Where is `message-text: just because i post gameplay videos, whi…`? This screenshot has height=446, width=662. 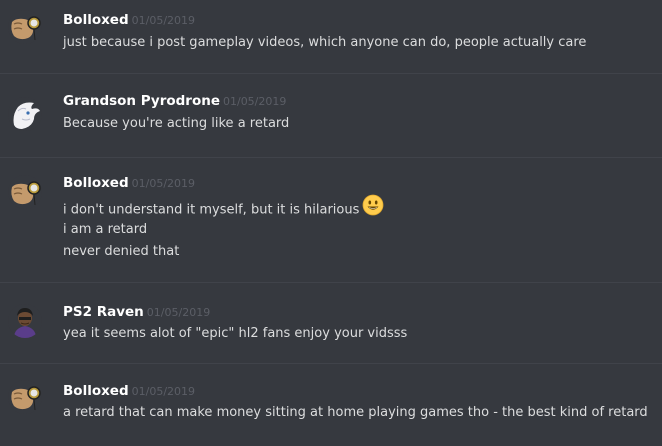
message-text: just because i post gameplay videos, whi… is located at coordinates (325, 42).